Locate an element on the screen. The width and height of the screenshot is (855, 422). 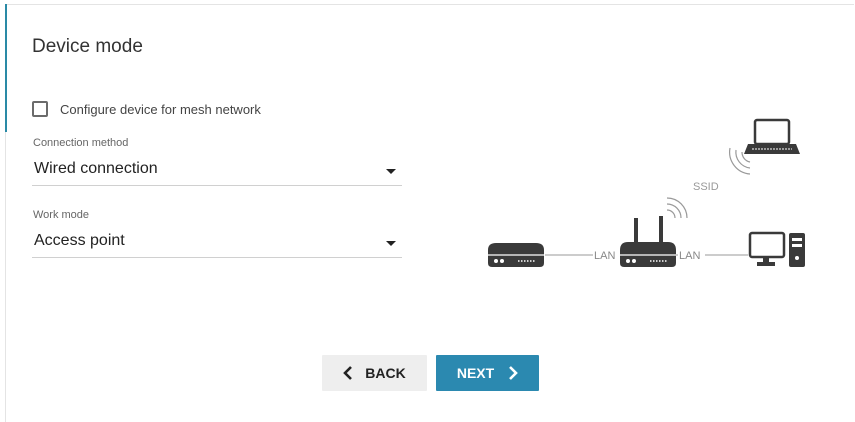
accent-bar is located at coordinates (6, 68).